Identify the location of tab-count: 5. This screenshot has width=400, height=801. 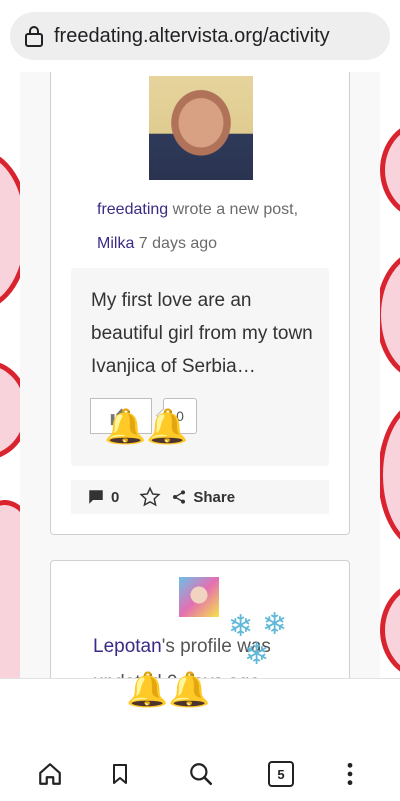
(281, 774).